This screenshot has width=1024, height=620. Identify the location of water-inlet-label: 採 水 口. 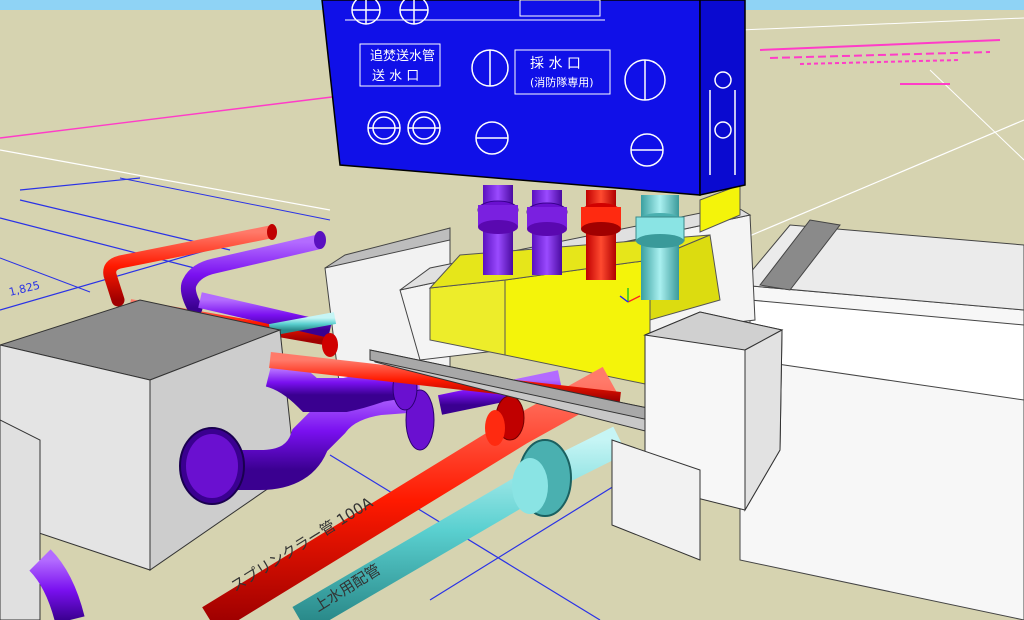
(555, 64).